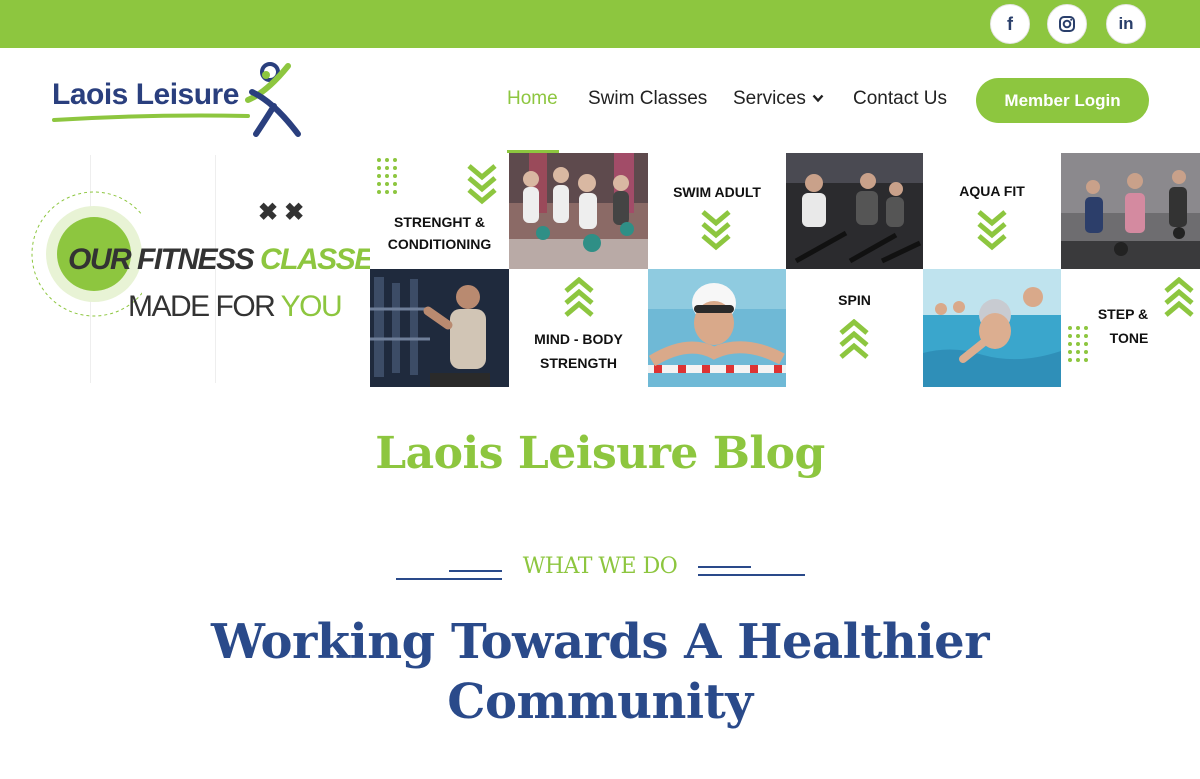 The image size is (1200, 779). What do you see at coordinates (647, 100) in the screenshot?
I see `nav-swim-classes: Swim Classes` at bounding box center [647, 100].